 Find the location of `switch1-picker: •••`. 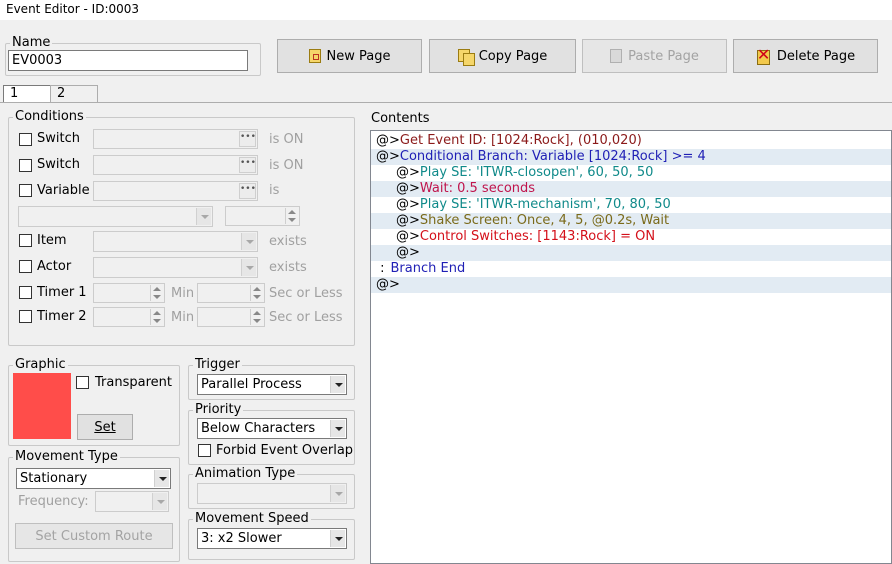

switch1-picker: ••• is located at coordinates (175, 139).